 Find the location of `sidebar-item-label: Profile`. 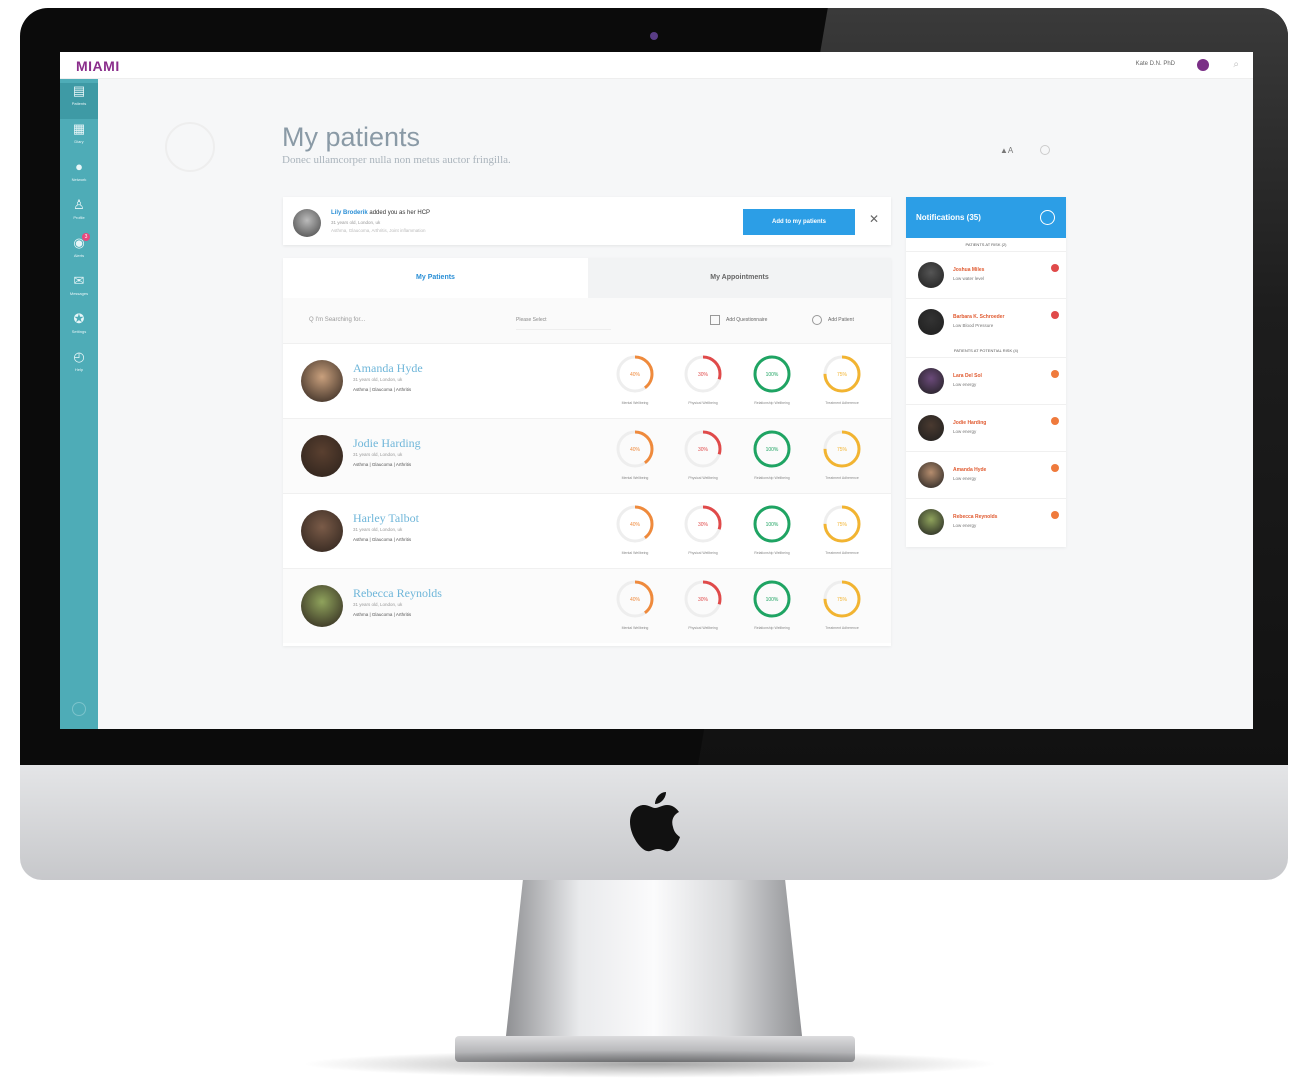

sidebar-item-label: Profile is located at coordinates (79, 217).